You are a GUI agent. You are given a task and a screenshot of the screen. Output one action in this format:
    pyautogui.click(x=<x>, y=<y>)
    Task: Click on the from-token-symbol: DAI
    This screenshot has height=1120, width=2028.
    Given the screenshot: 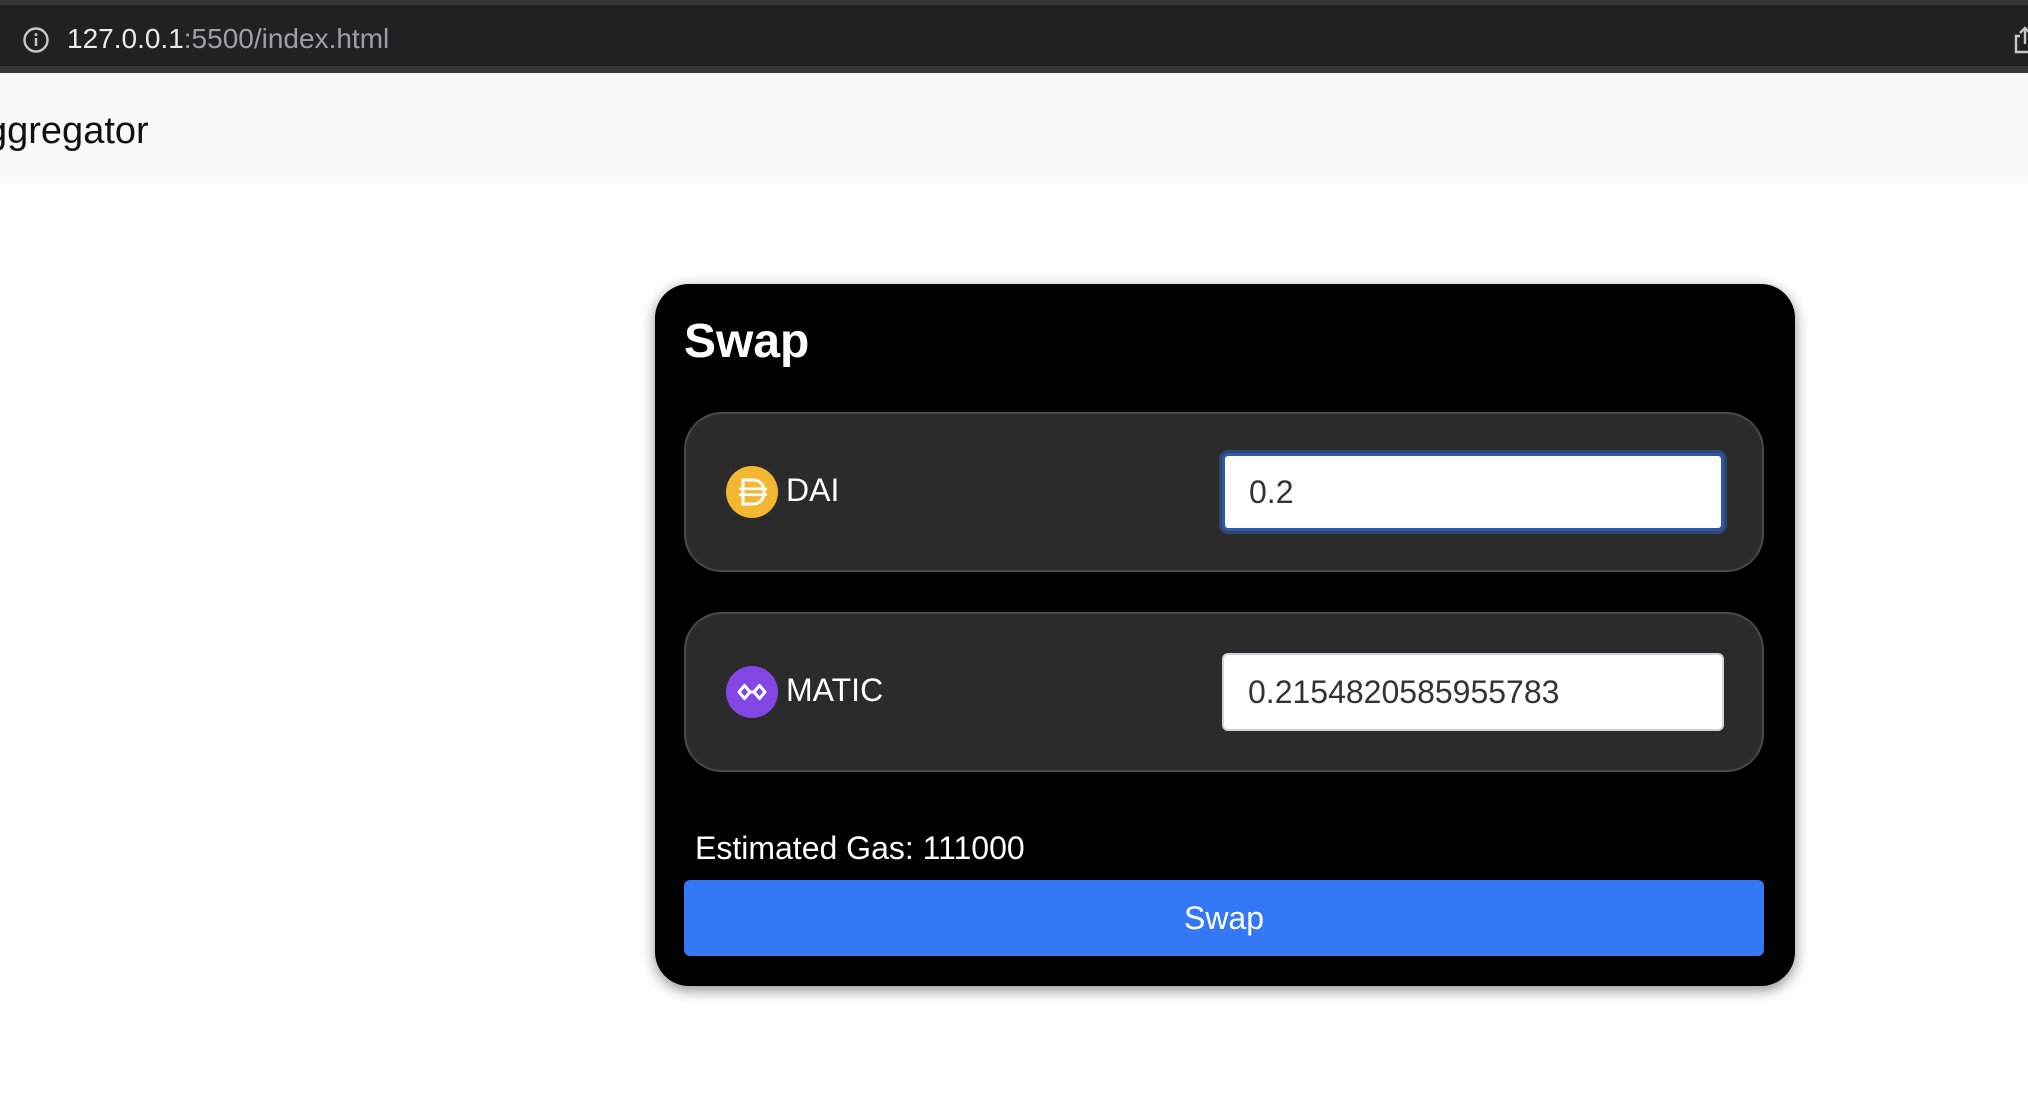 What is the action you would take?
    pyautogui.click(x=813, y=490)
    